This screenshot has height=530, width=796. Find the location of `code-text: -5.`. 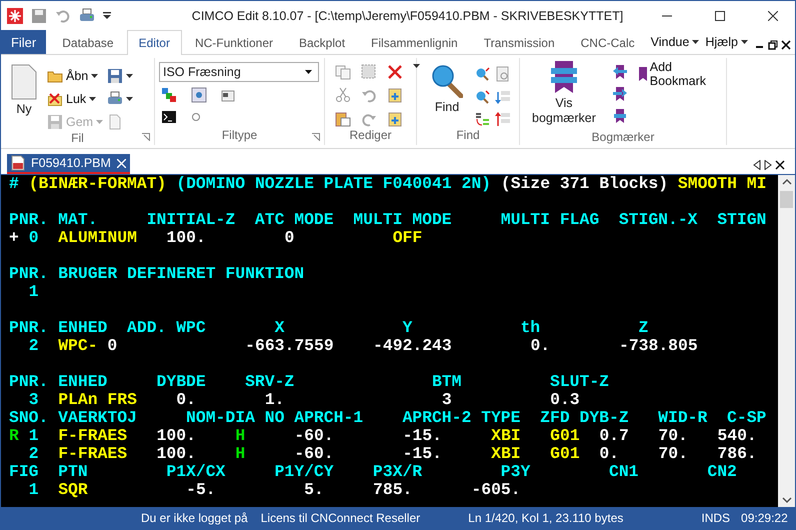

code-text: -5. is located at coordinates (201, 489).